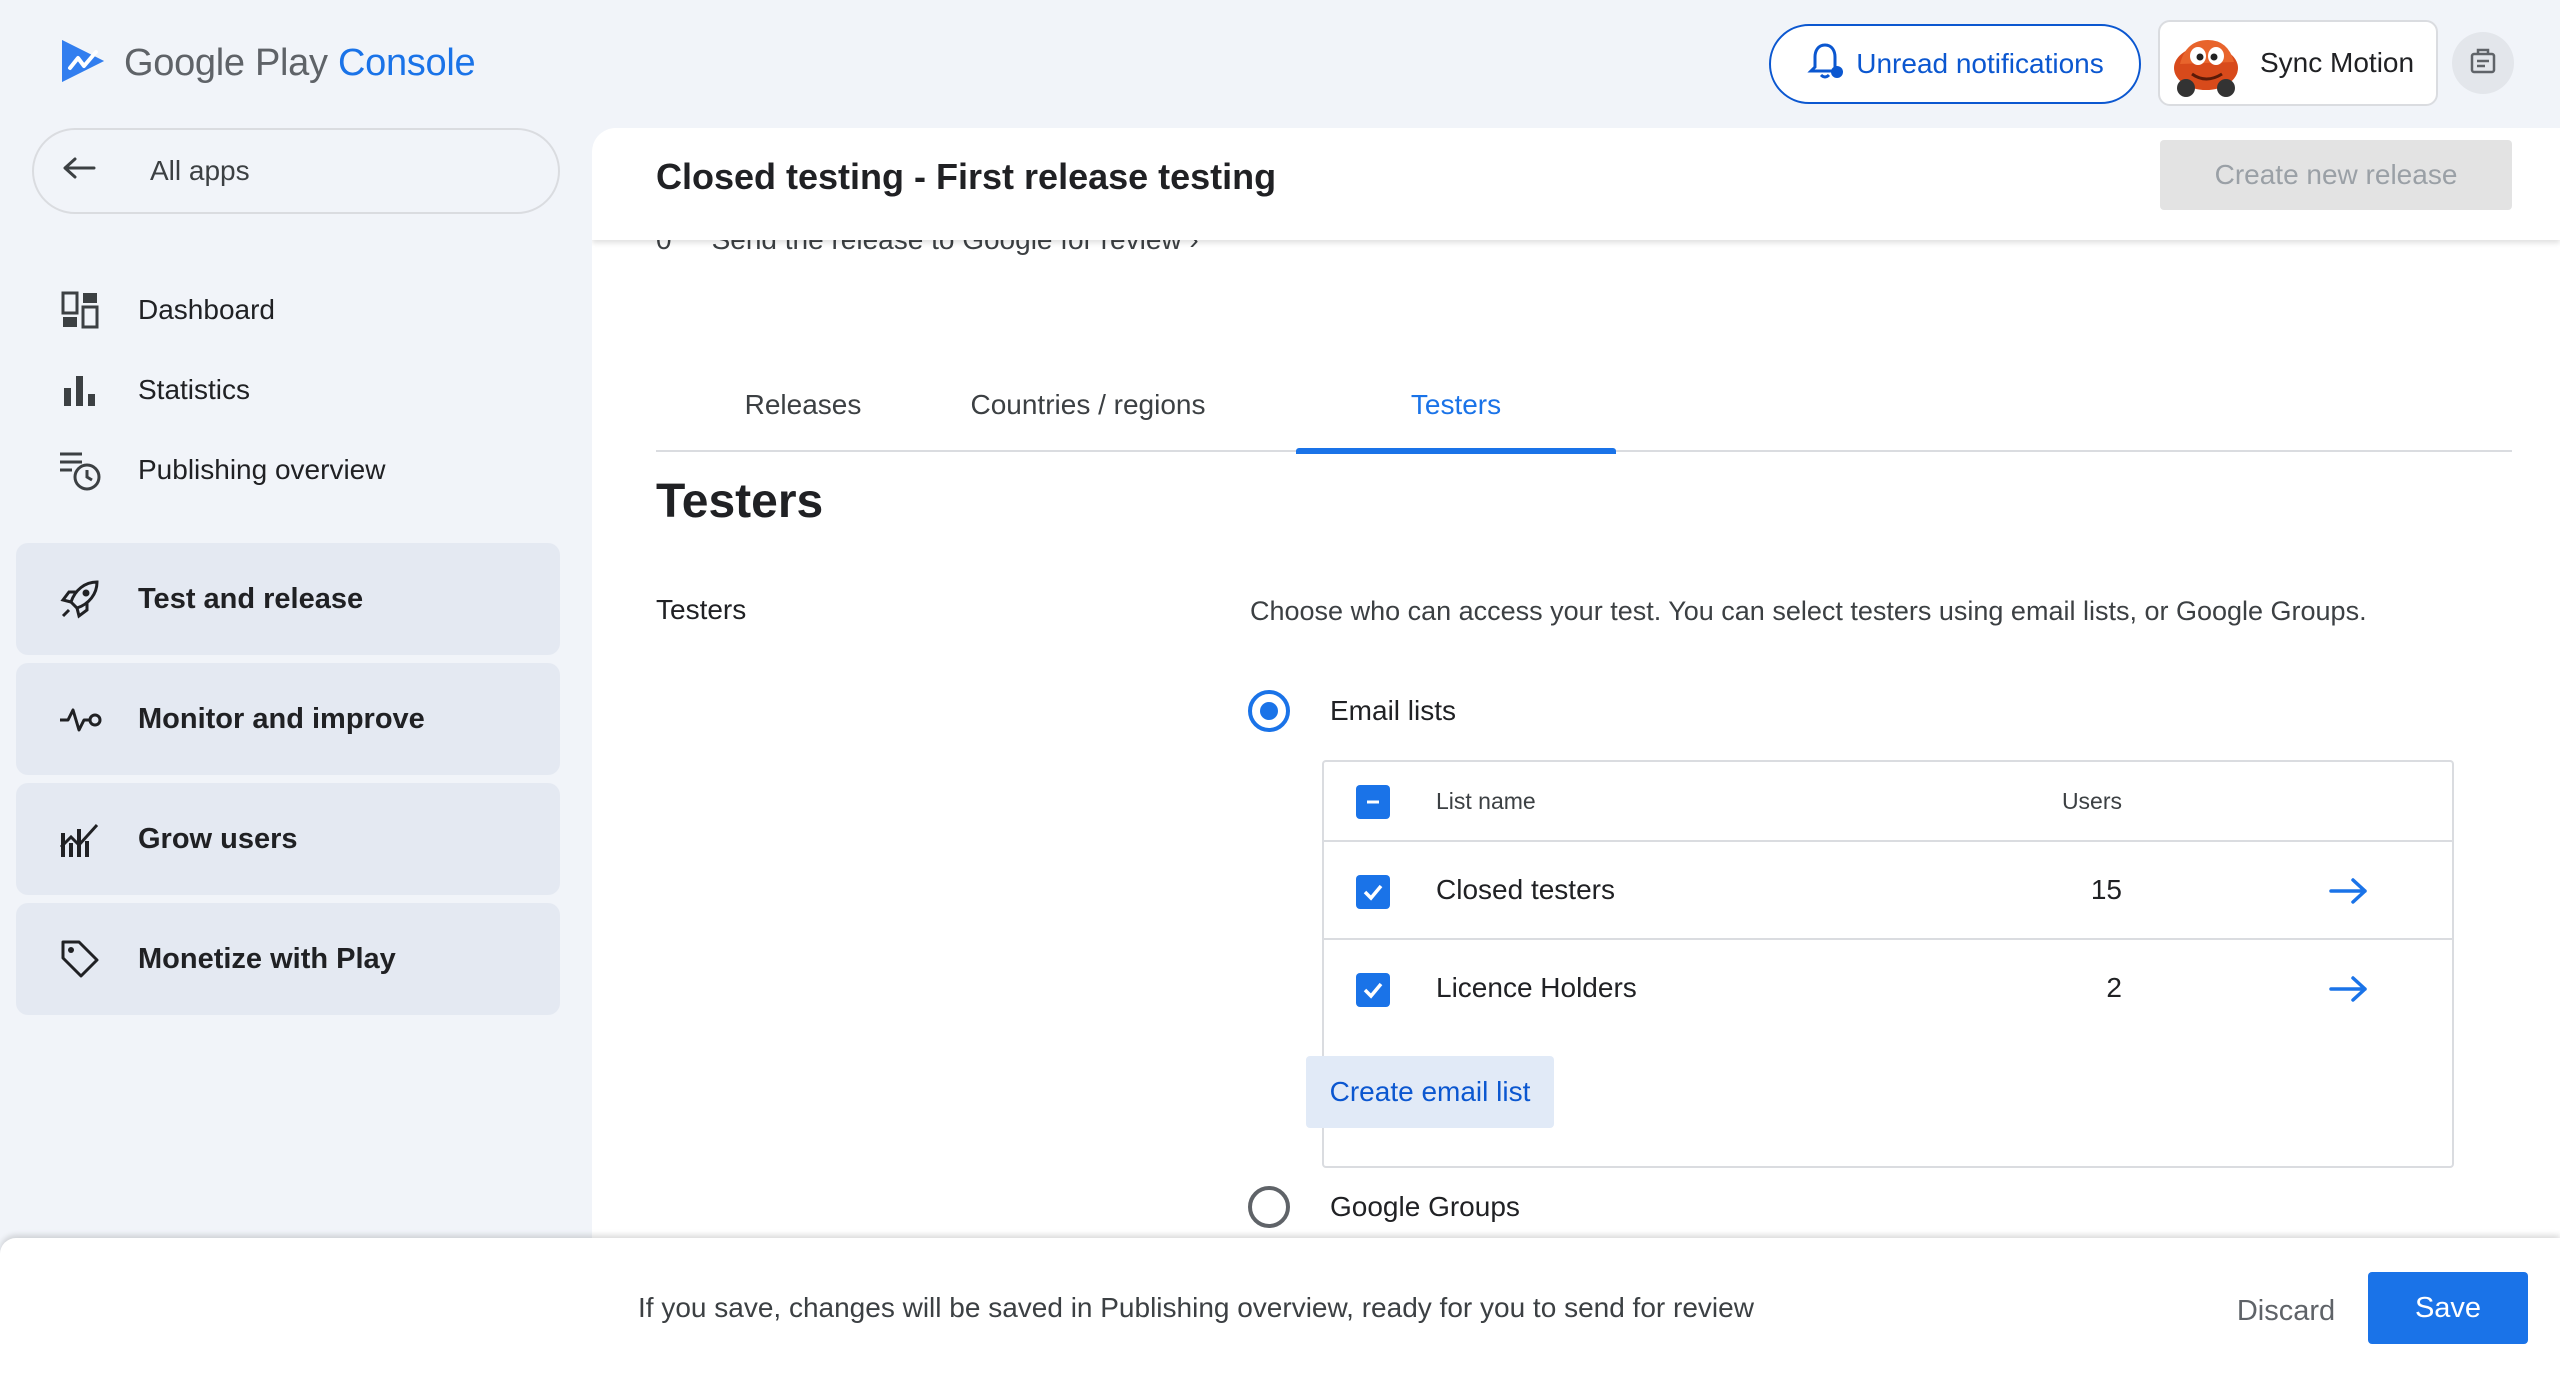  Describe the element at coordinates (966, 176) in the screenshot. I see `page-title: Closed testing - First release testing` at that location.